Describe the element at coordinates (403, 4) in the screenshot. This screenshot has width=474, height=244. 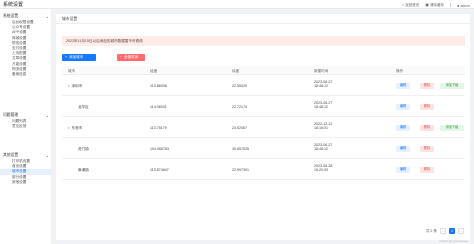
I see `home-icon: ⌂` at that location.